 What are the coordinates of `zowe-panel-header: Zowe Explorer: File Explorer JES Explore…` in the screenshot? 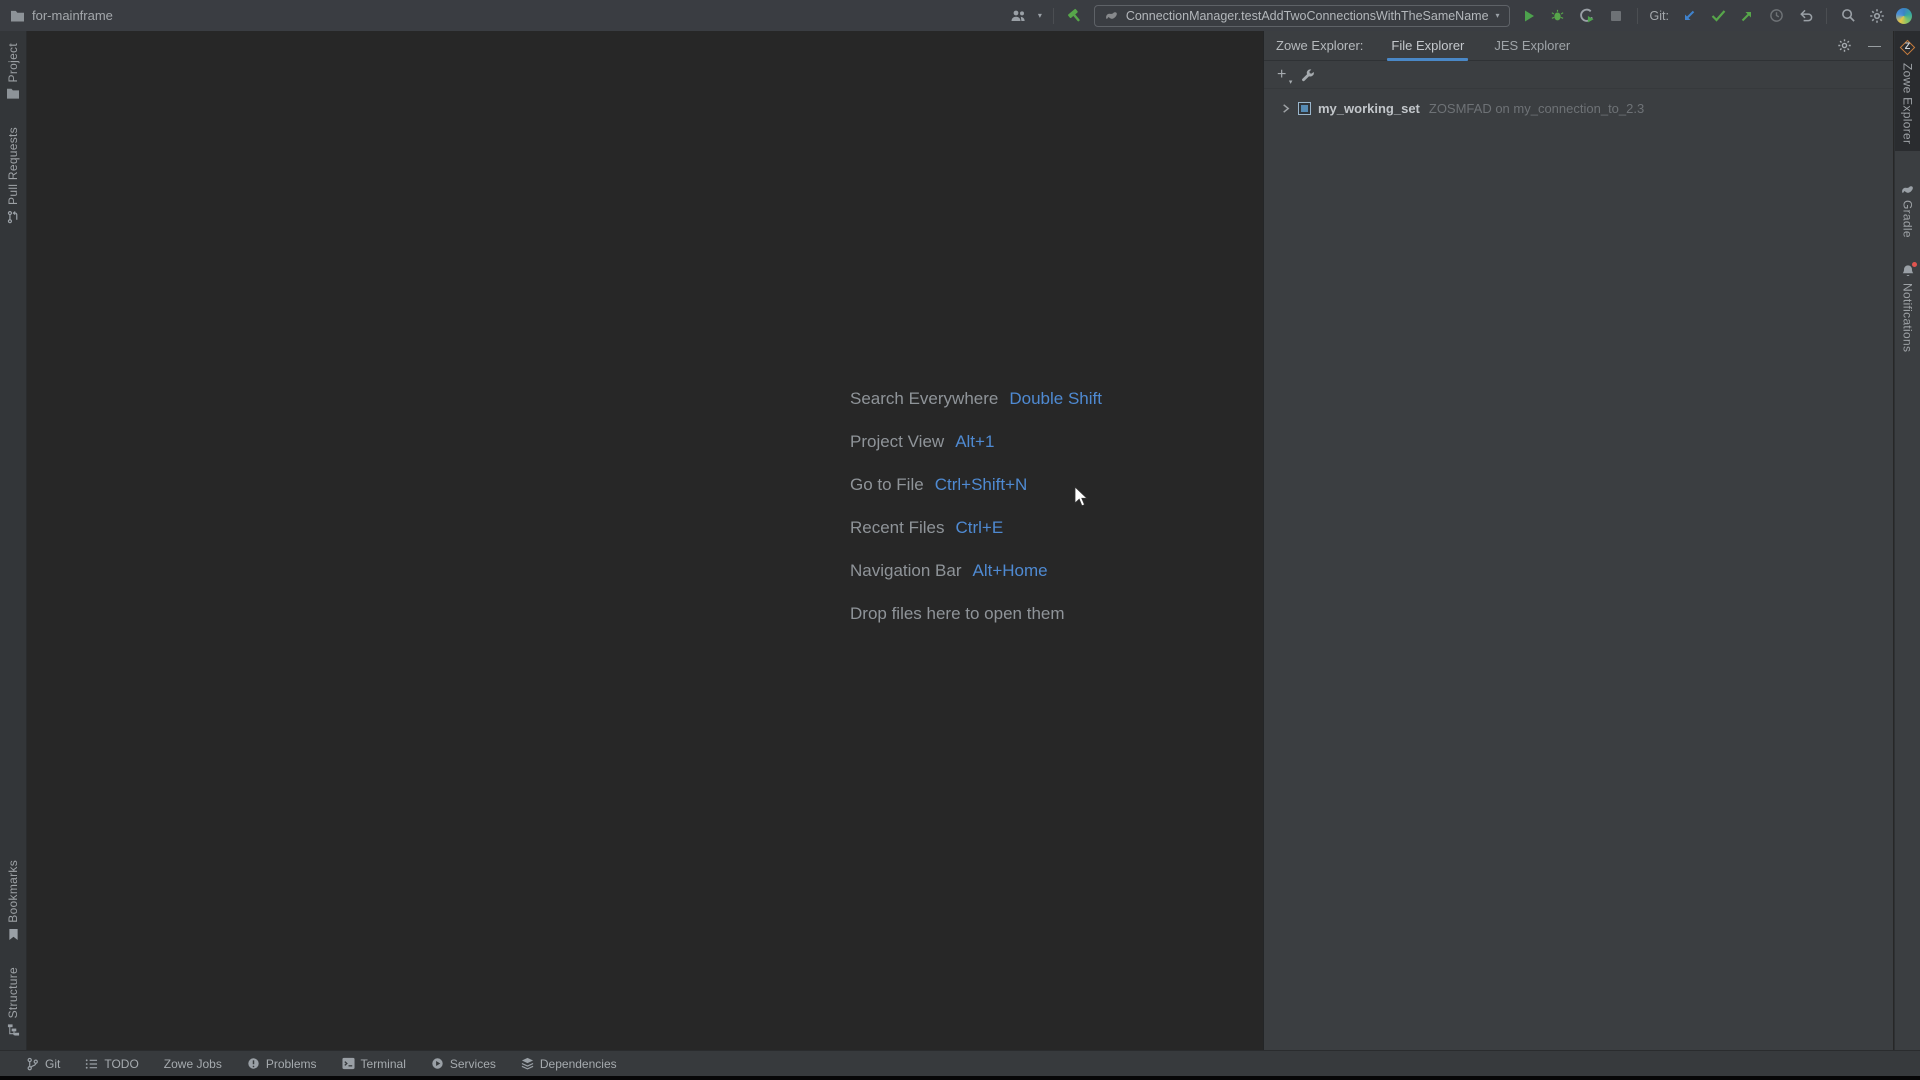 It's located at (1578, 46).